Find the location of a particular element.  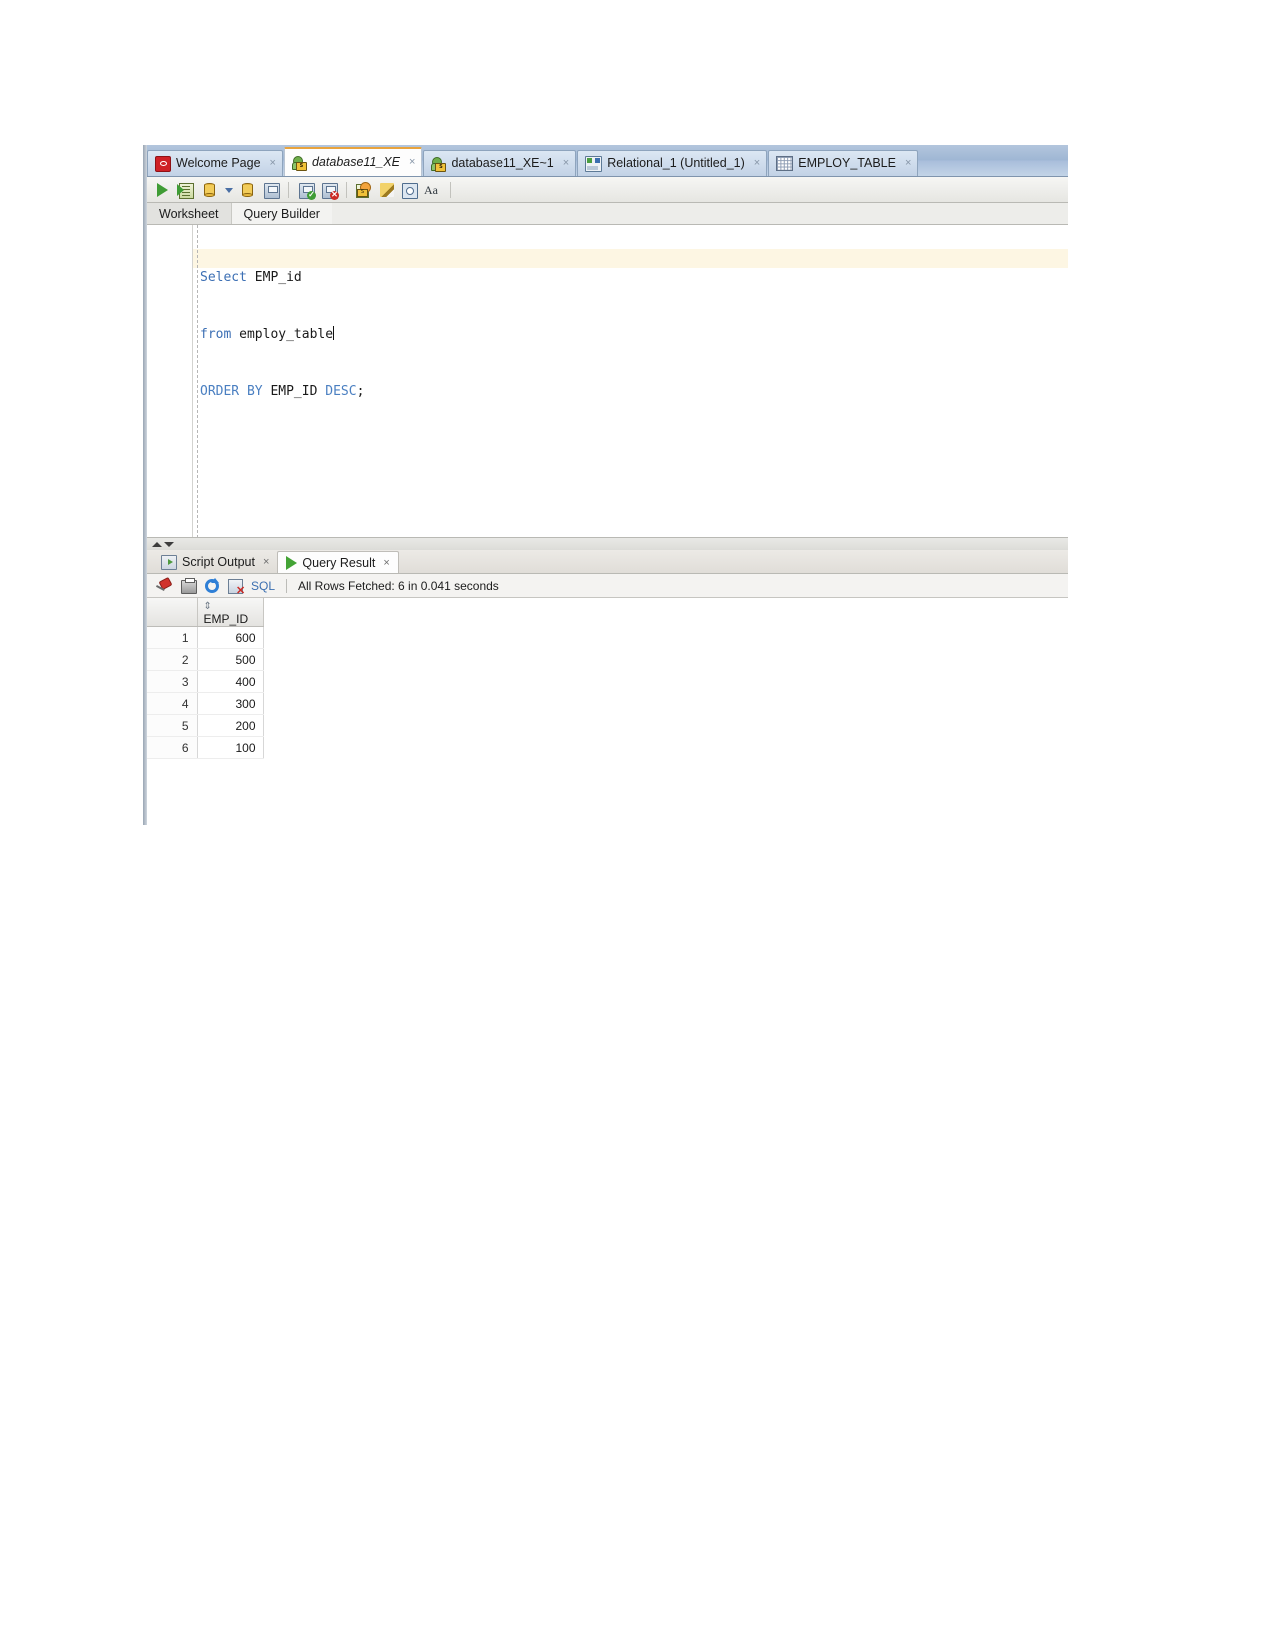

clear-grid-icon: ✕ is located at coordinates (236, 586).